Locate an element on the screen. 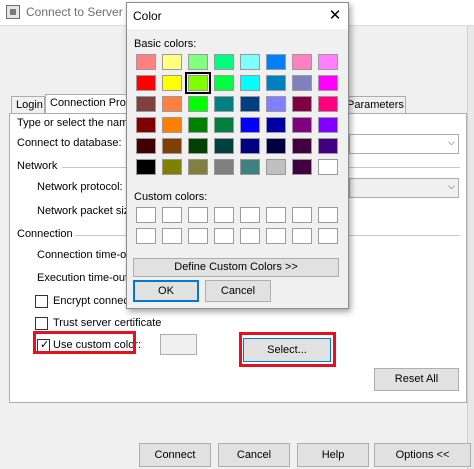  custom-colors-grid is located at coordinates (240, 227).